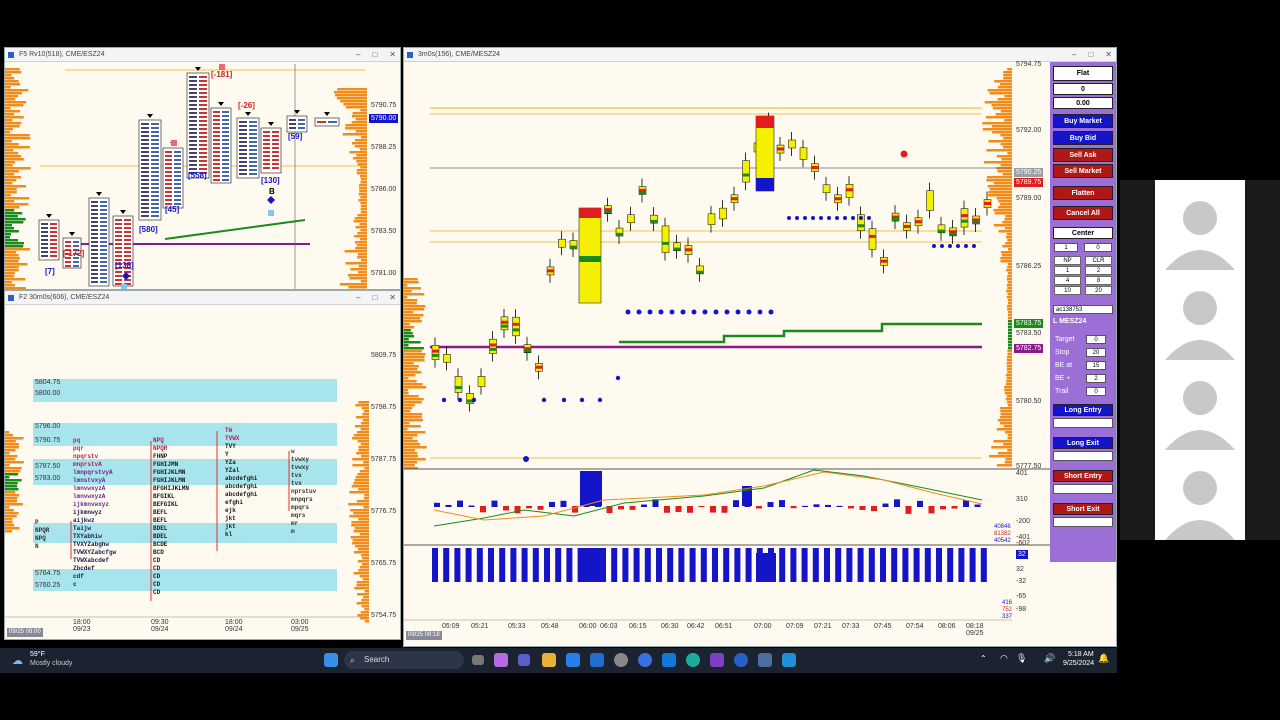 This screenshot has height=720, width=1280. I want to click on long-entry-button: Long Entry, so click(1083, 410).